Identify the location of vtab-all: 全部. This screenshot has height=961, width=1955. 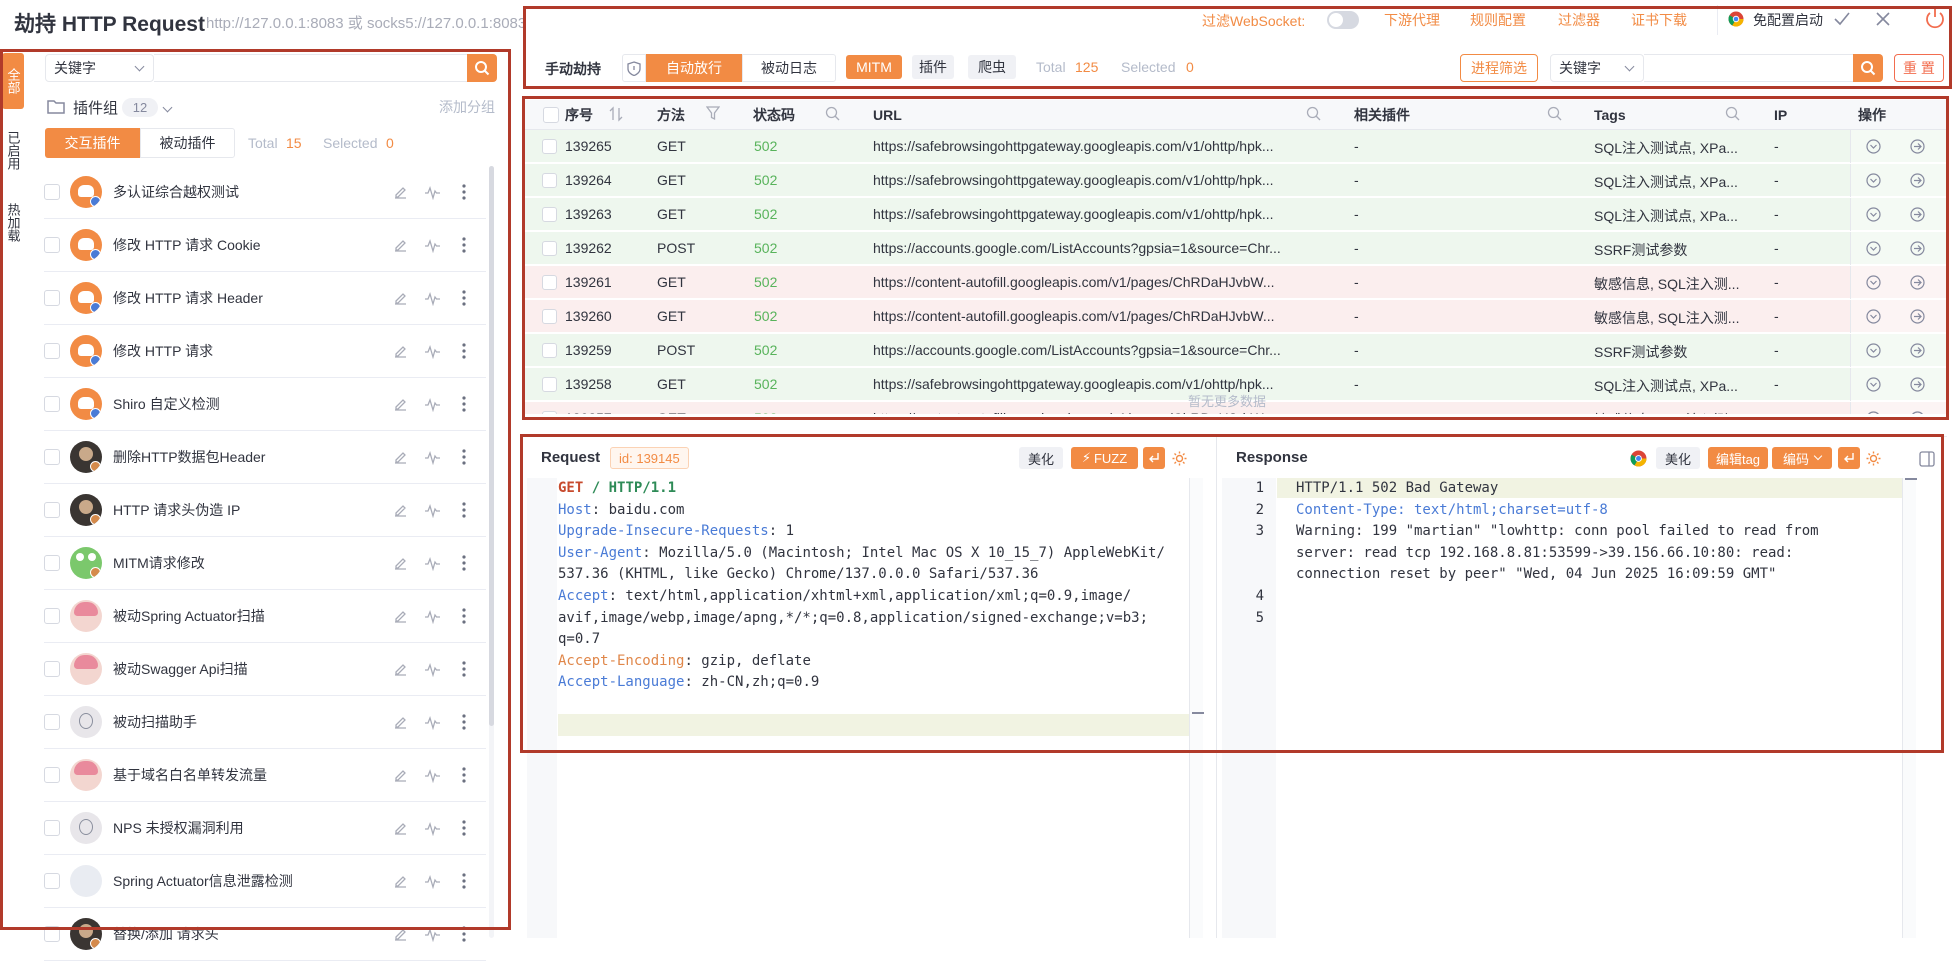
(13, 81).